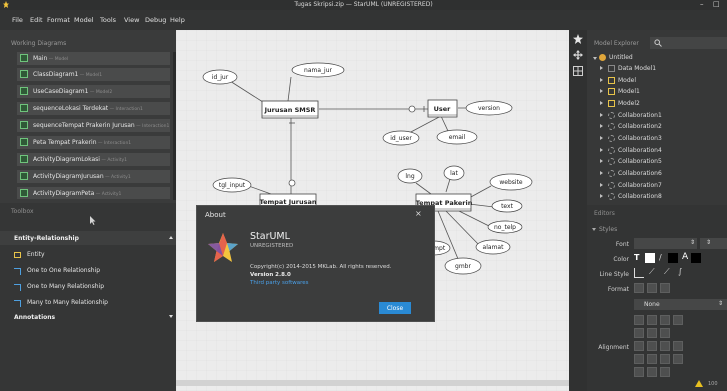  Describe the element at coordinates (89, 287) in the screenshot. I see `toolbox-item-one-to-many: One to Many Relationship` at that location.